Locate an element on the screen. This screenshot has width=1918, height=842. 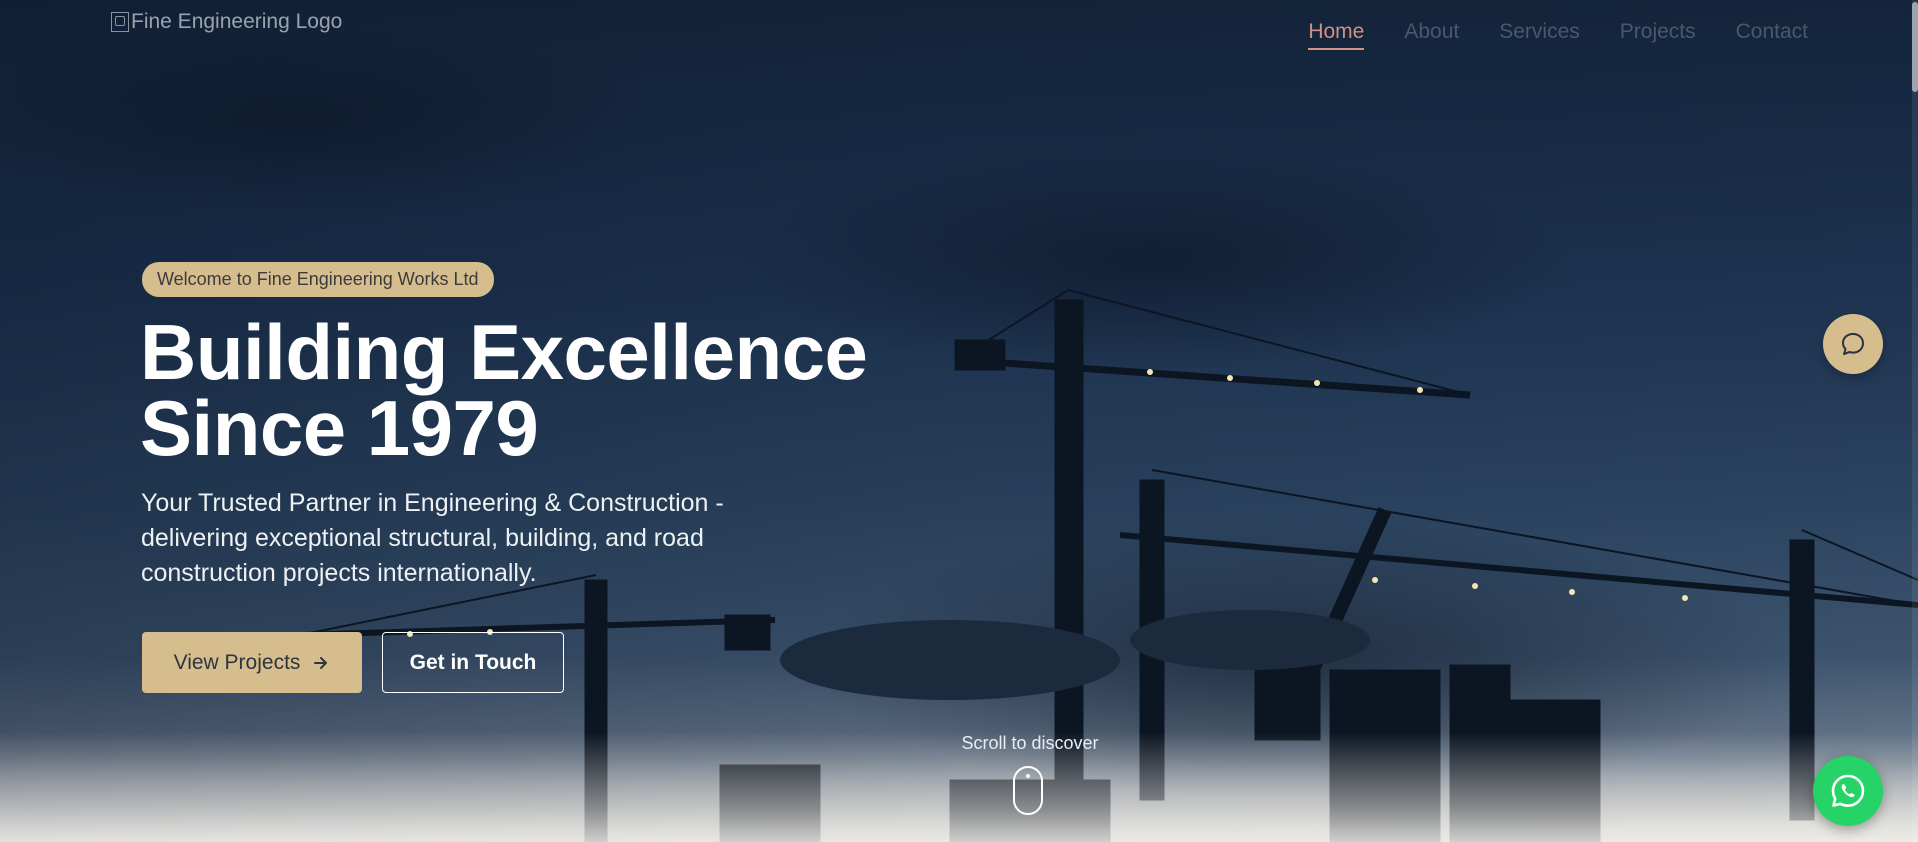
scroll-hint: Scroll to discover is located at coordinates (1030, 743).